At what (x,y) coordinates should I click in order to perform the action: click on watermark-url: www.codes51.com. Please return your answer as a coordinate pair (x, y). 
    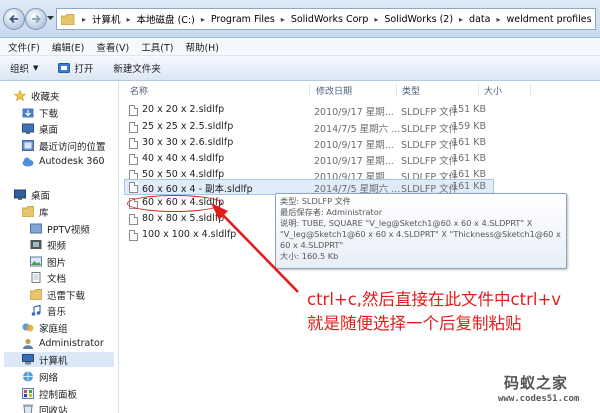
    Looking at the image, I should click on (539, 399).